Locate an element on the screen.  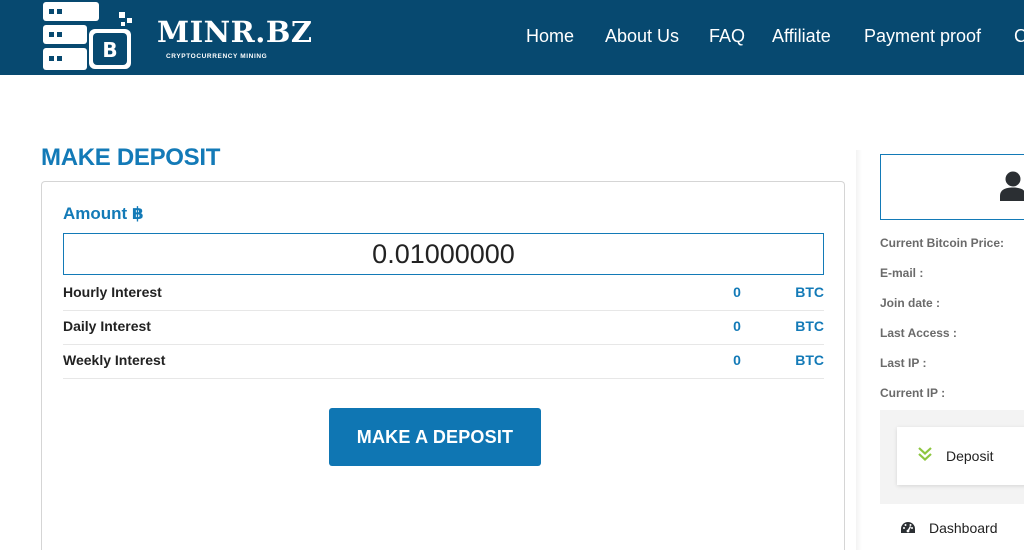
current-ip-label: Current IP : is located at coordinates (913, 393).